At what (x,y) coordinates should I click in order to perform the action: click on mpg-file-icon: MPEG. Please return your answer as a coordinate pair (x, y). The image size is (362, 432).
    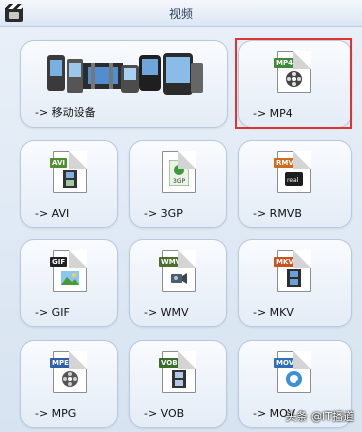
    Looking at the image, I should click on (68, 372).